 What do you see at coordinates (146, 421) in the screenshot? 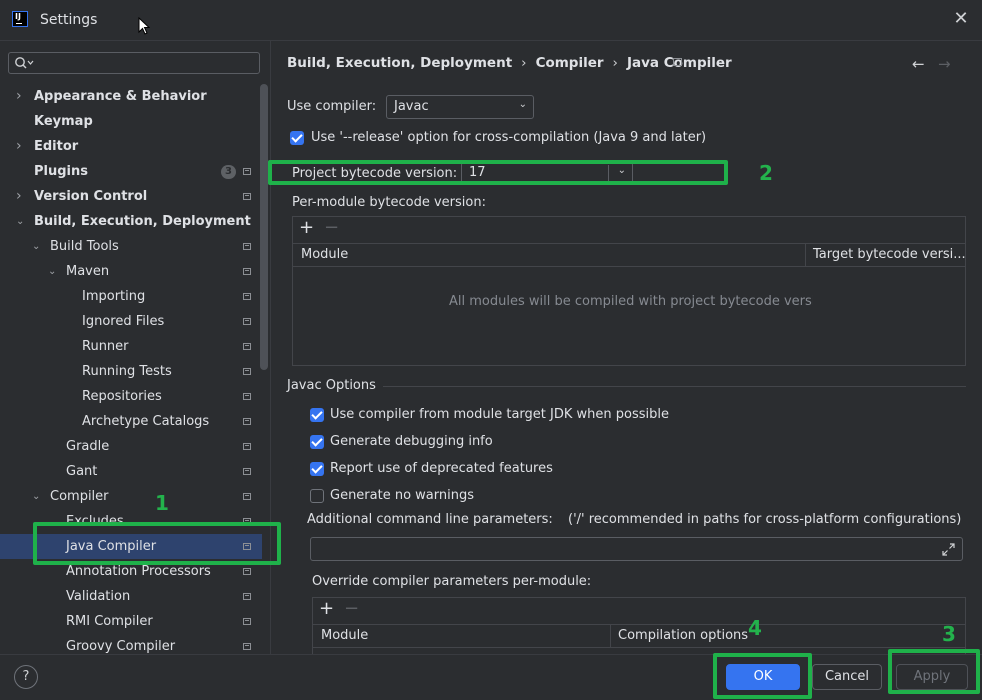
I see `tree-item-label: Archetype Catalogs` at bounding box center [146, 421].